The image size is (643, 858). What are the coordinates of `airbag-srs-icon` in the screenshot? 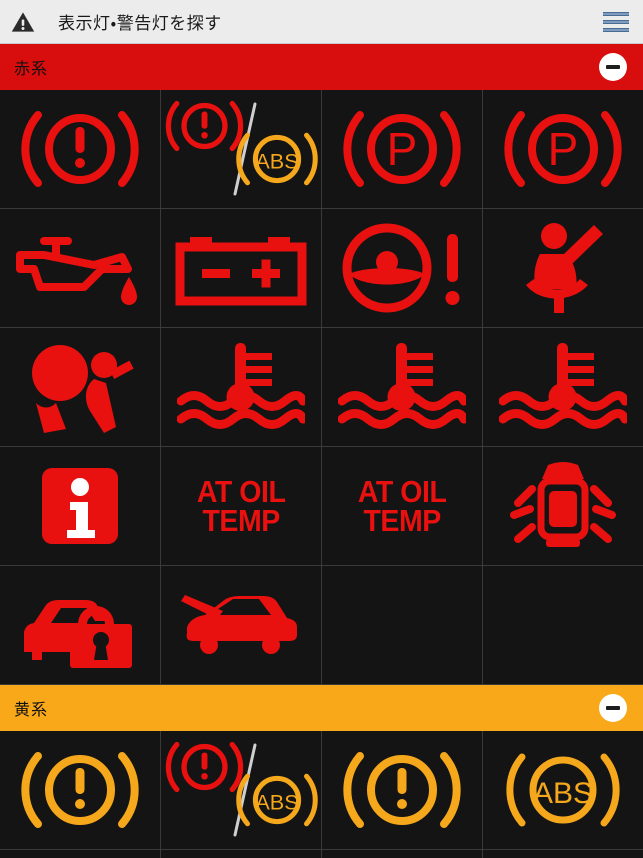 It's located at (80, 387).